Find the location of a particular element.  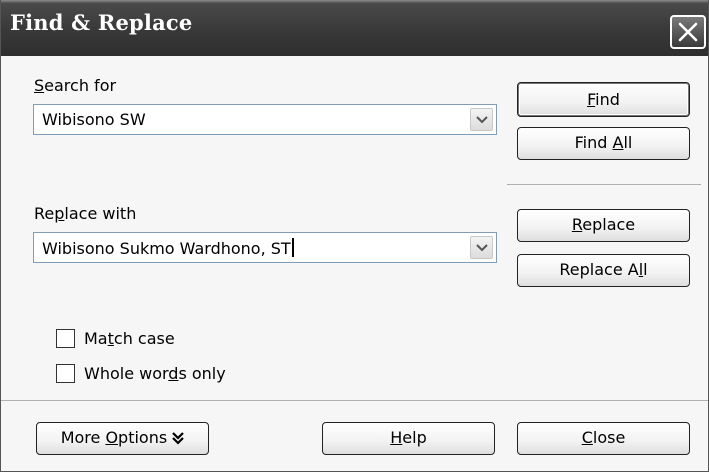

replace-with-label: Replace with is located at coordinates (85, 213).